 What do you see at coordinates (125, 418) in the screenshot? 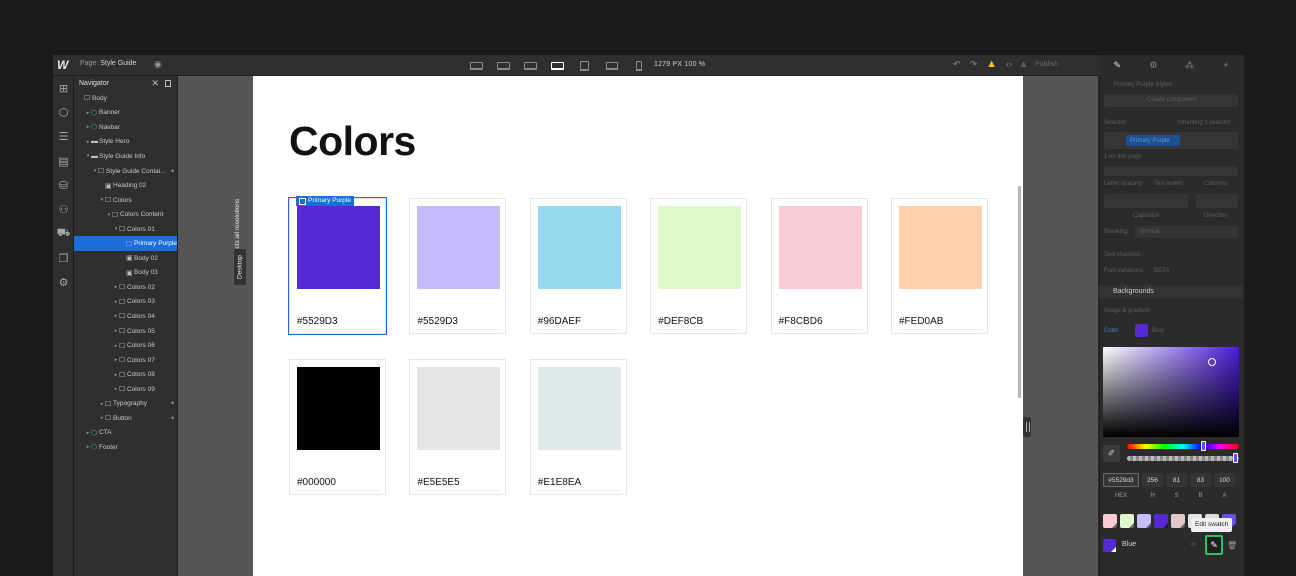
I see `navigator-item: ▸ ☐ Button ✦` at bounding box center [125, 418].